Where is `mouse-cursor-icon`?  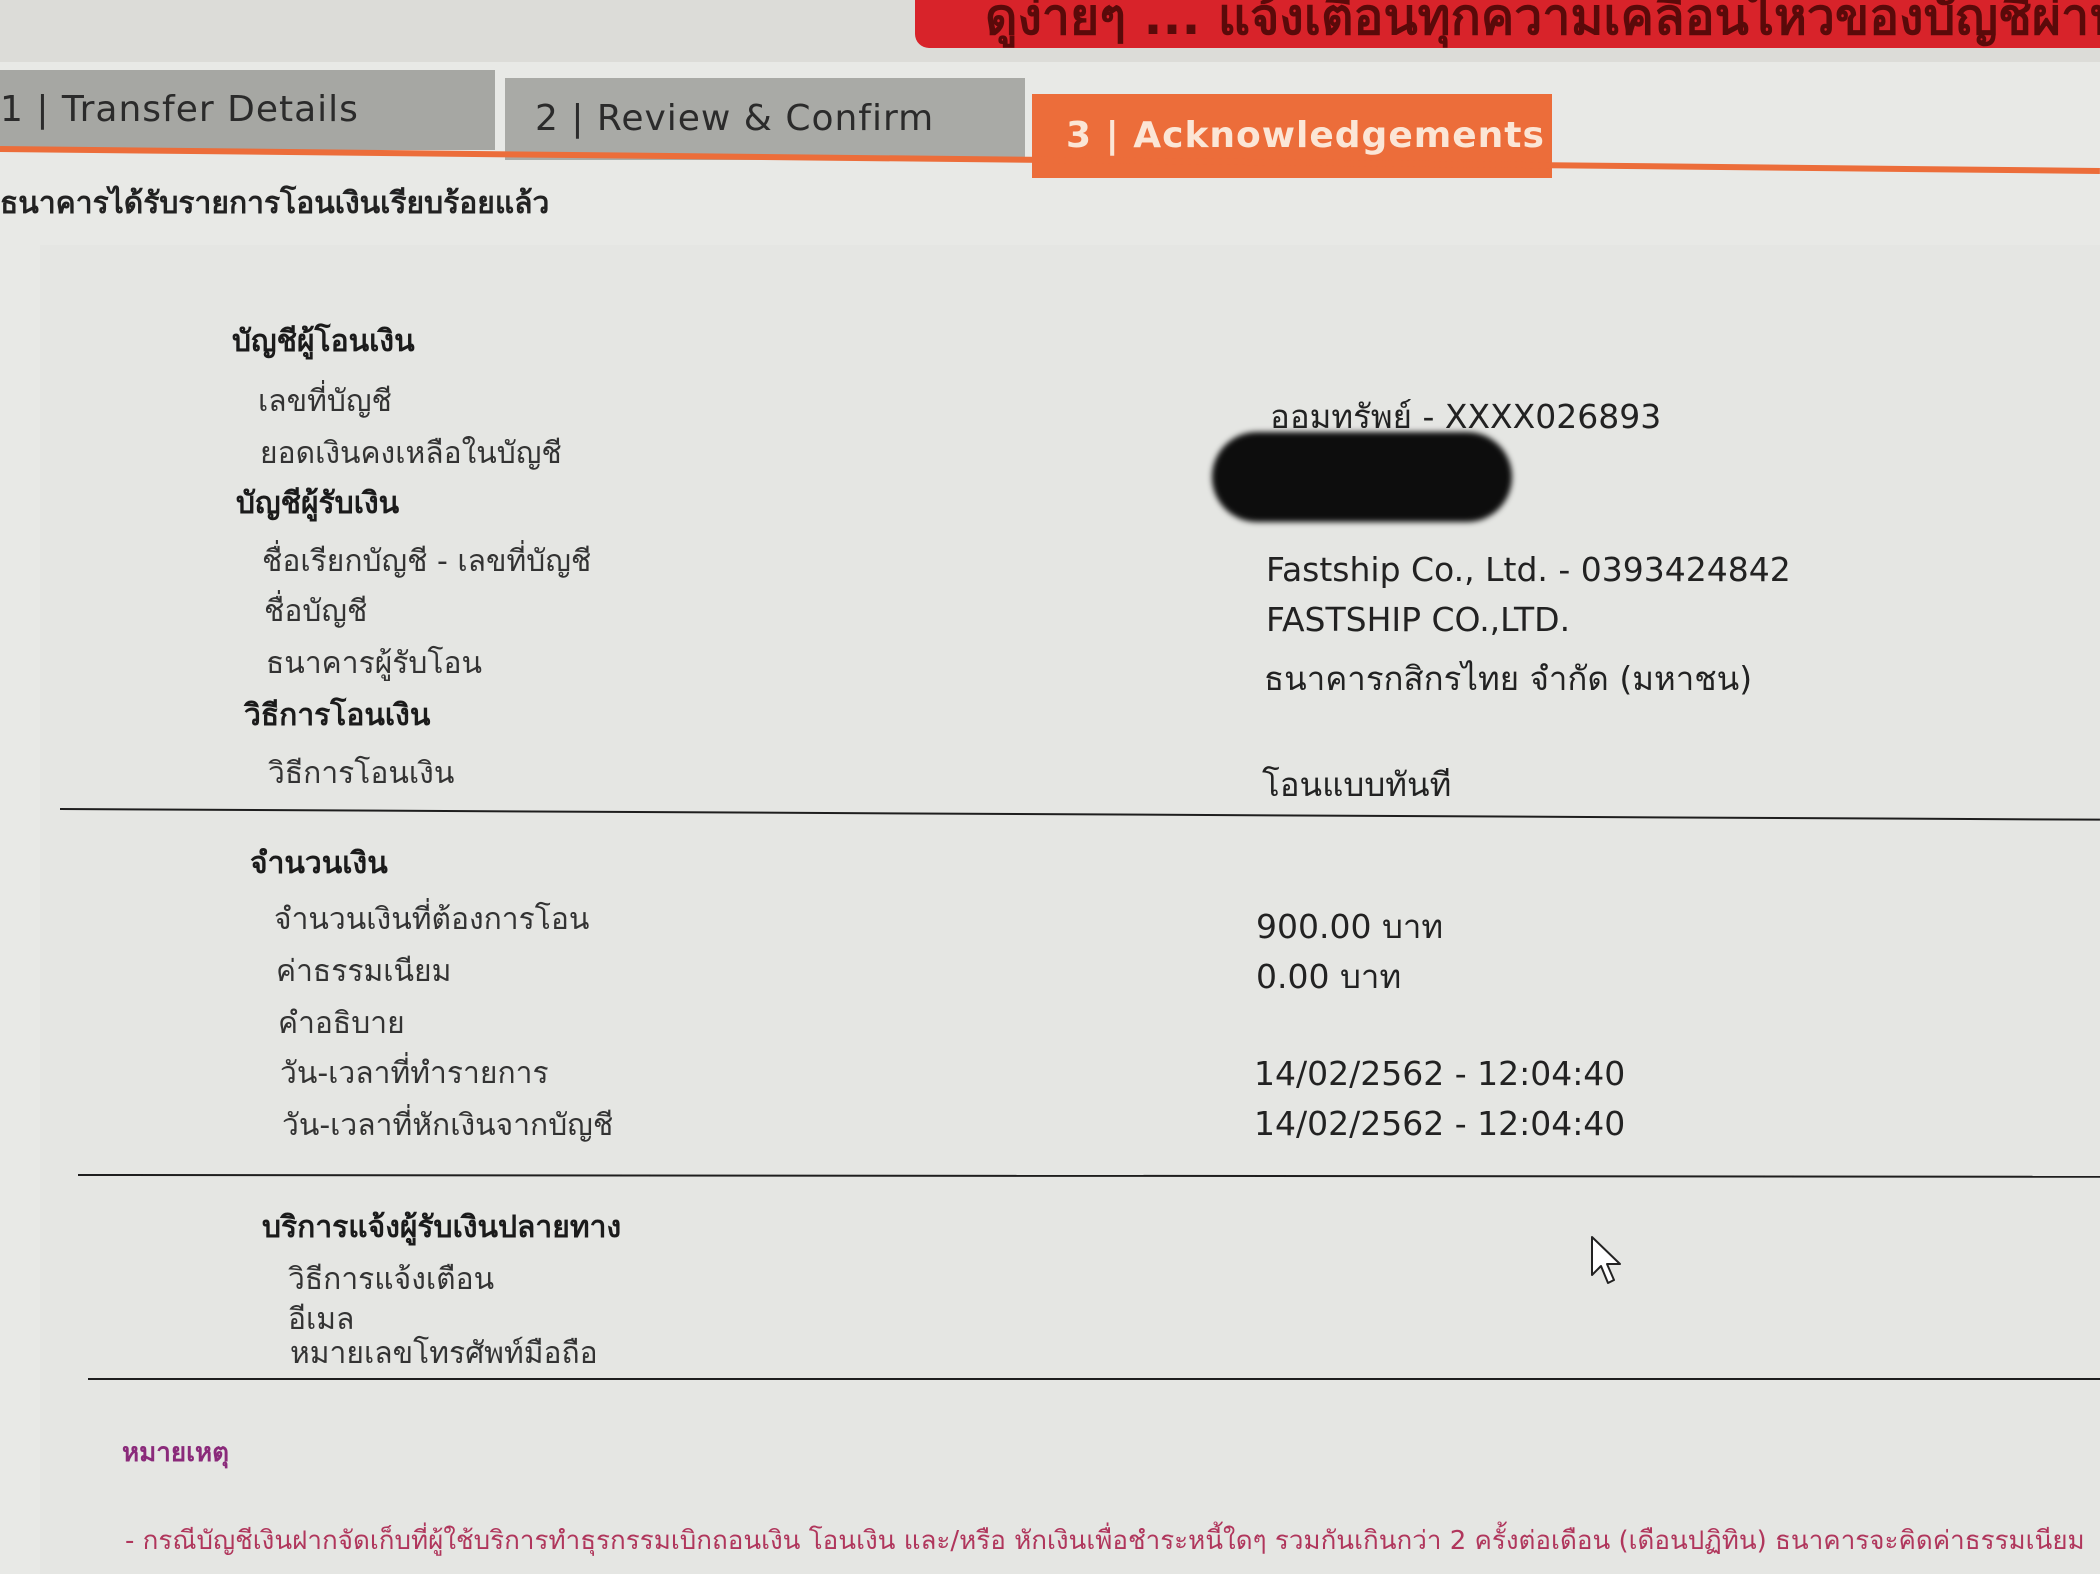 mouse-cursor-icon is located at coordinates (1606, 1260).